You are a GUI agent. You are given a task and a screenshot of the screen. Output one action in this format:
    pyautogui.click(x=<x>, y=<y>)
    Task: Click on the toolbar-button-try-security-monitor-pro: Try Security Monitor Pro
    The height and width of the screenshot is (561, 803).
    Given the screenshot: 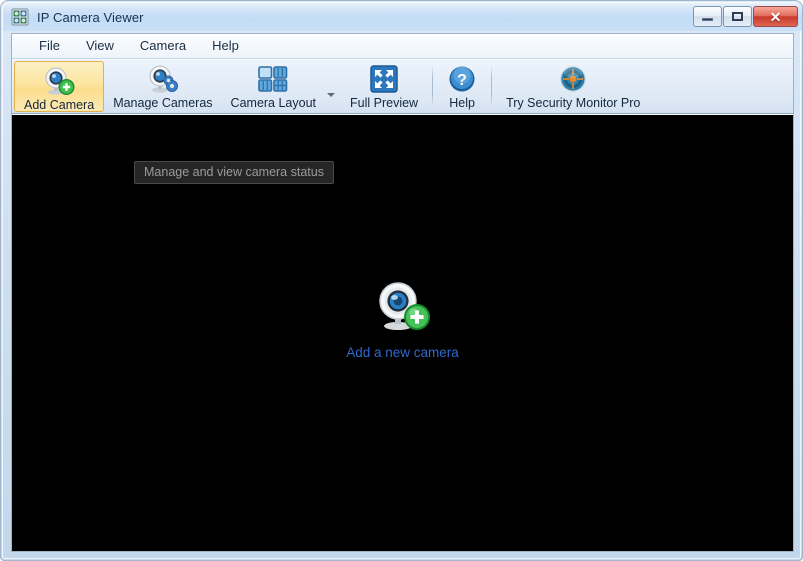 What is the action you would take?
    pyautogui.click(x=573, y=86)
    